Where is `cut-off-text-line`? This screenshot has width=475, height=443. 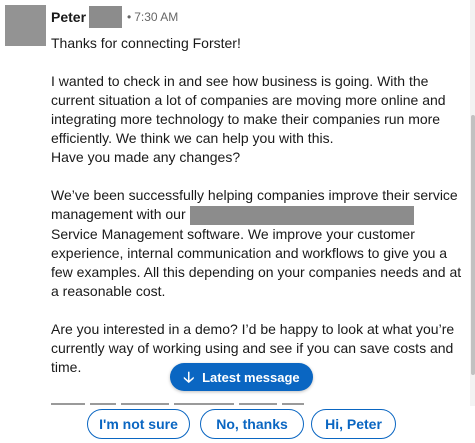
cut-off-text-line is located at coordinates (201, 399).